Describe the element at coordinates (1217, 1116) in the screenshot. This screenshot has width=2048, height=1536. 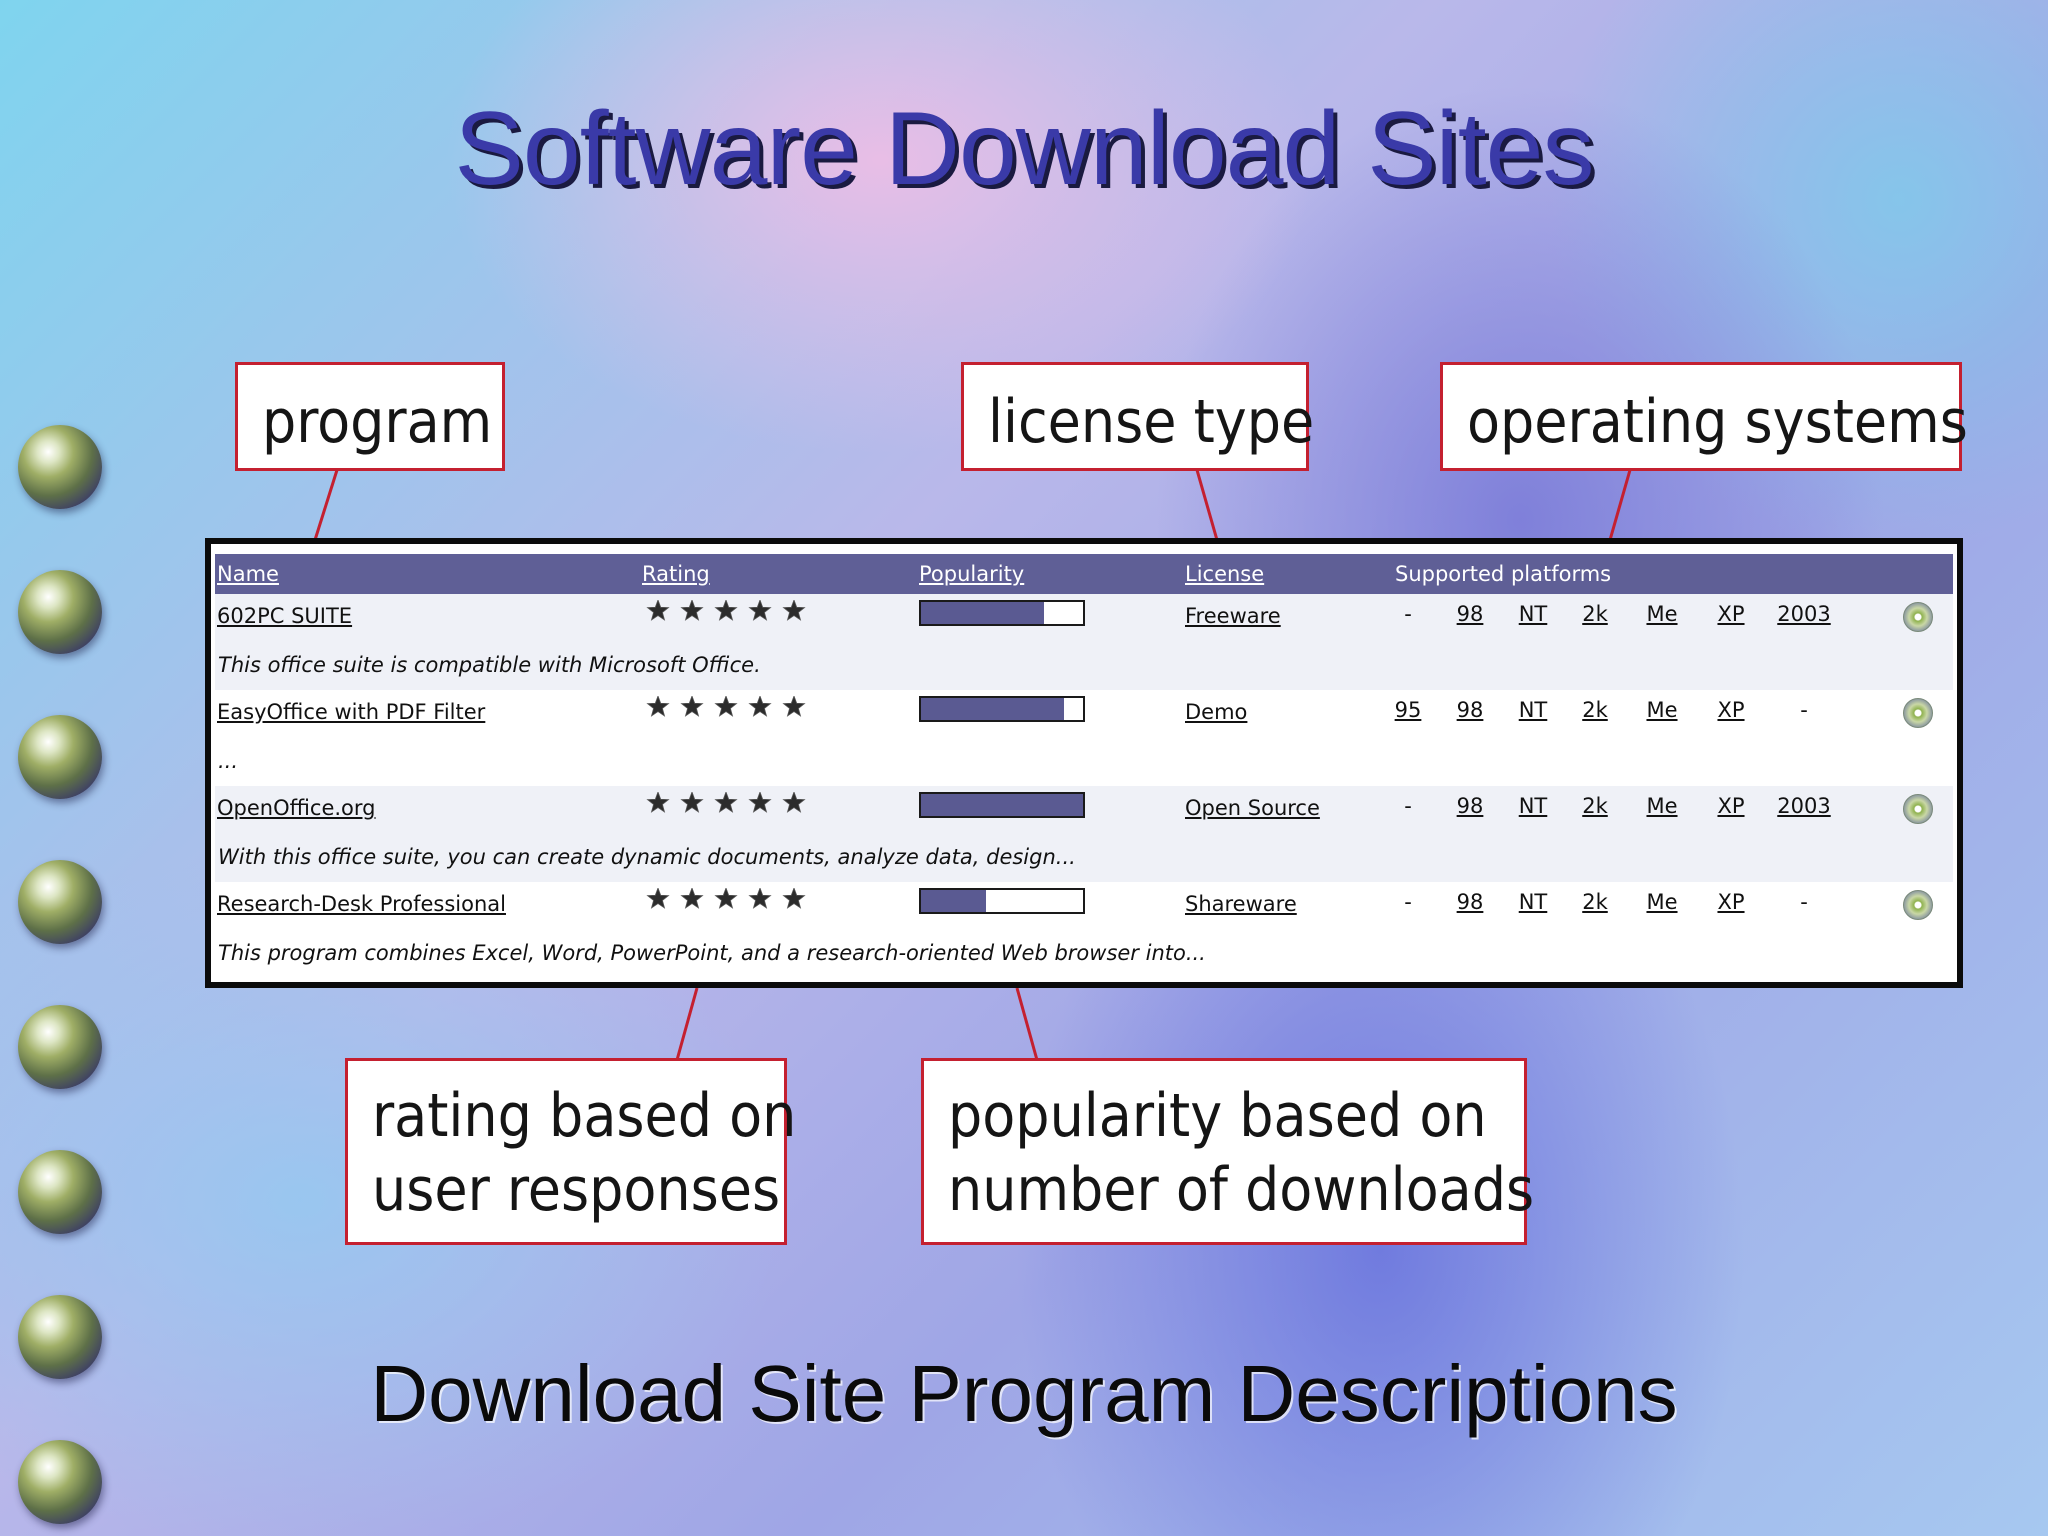
I see `callout-popularity-line1: popularity based on` at that location.